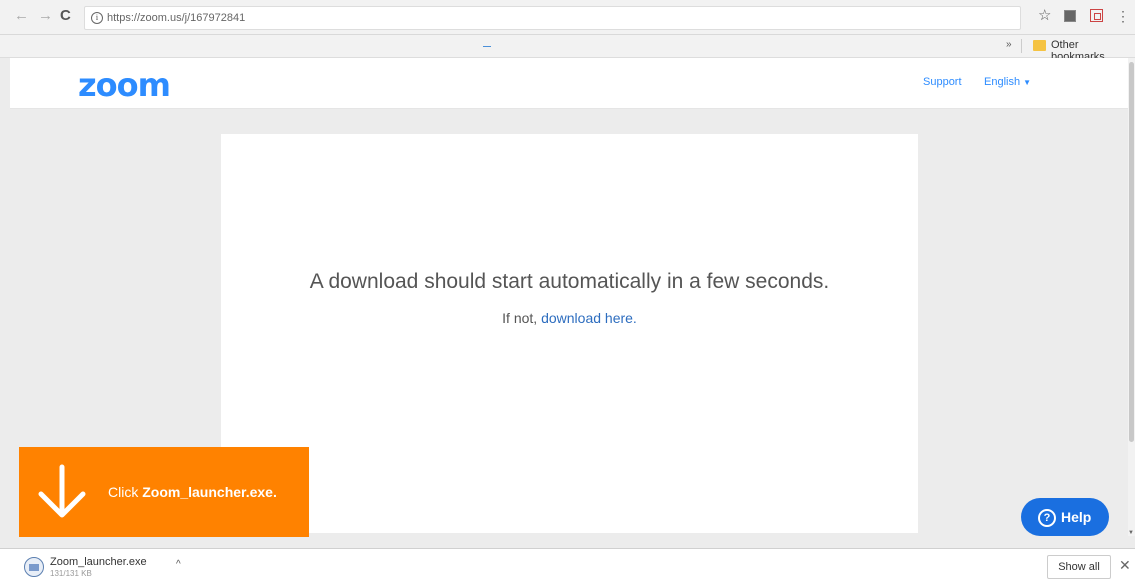 Image resolution: width=1135 pixels, height=581 pixels. What do you see at coordinates (1131, 252) in the screenshot?
I see `scrollbar-thumb` at bounding box center [1131, 252].